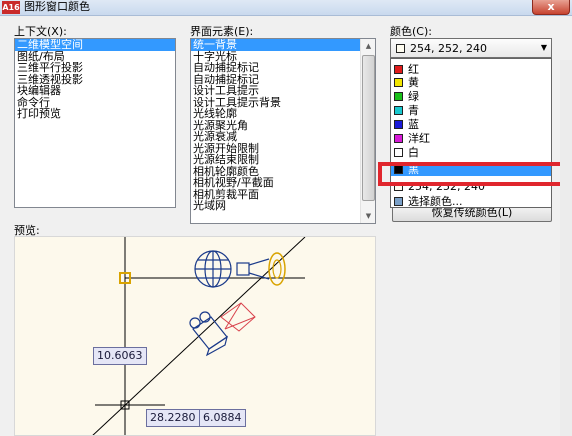  I want to click on context-list-item: 三维平行投影, so click(95, 68).